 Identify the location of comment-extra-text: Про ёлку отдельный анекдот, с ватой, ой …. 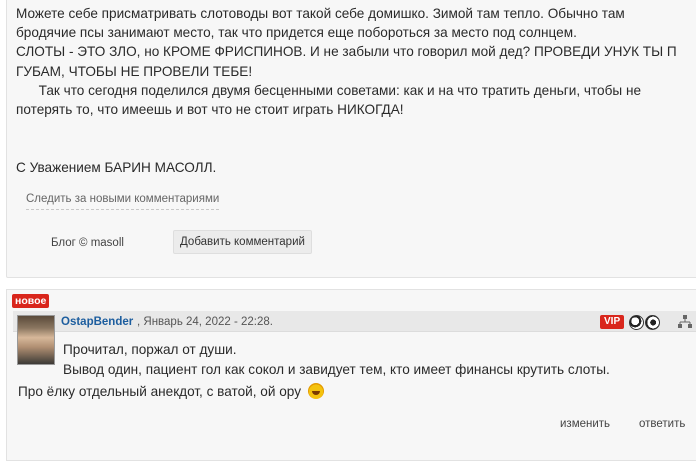
(161, 391).